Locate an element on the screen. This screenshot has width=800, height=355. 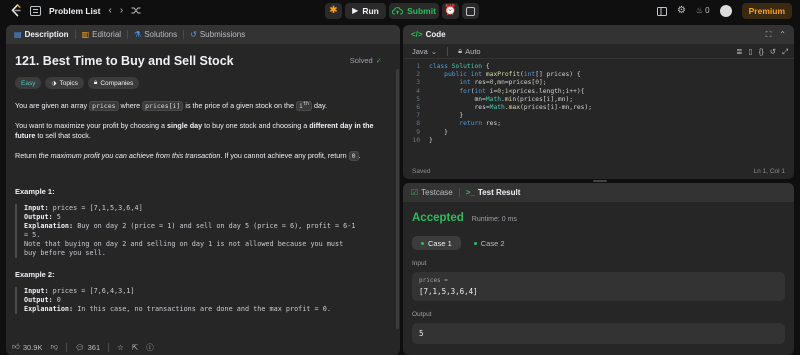
collapse-icon: ⌃ is located at coordinates (782, 35).